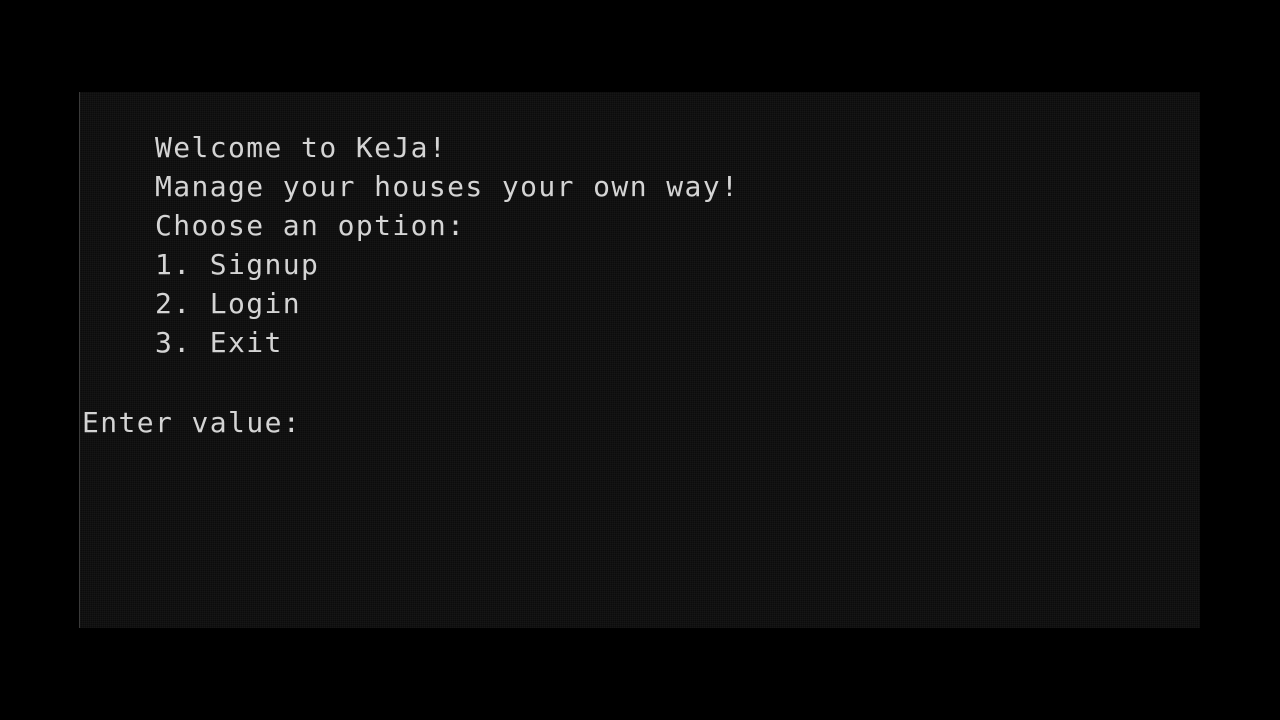 This screenshot has width=1280, height=720. I want to click on tagline-text: Manage your houses your own way!, so click(447, 186).